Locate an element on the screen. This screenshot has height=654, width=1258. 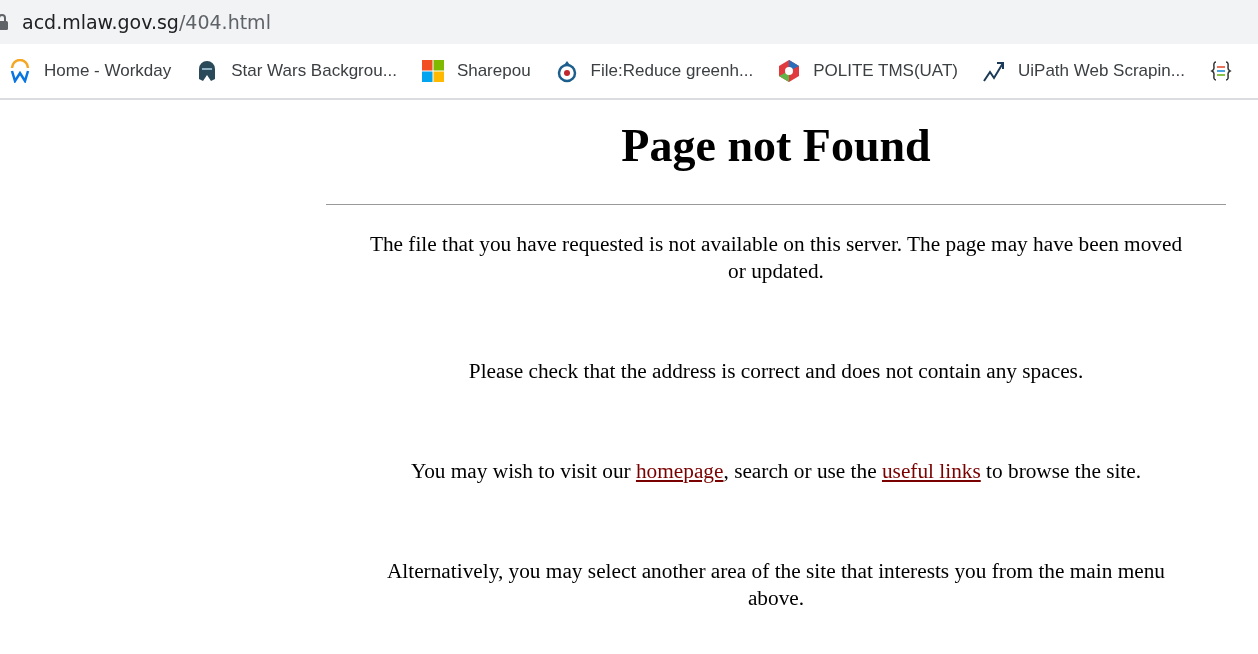
bookmark: Sharepou is located at coordinates (475, 71).